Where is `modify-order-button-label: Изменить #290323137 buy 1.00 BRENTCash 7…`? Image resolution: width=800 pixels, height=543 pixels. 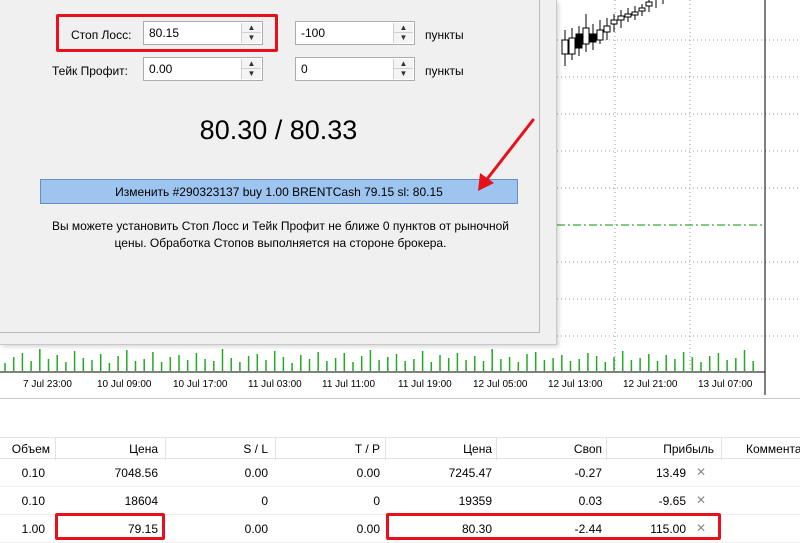 modify-order-button-label: Изменить #290323137 buy 1.00 BRENTCash 7… is located at coordinates (279, 191).